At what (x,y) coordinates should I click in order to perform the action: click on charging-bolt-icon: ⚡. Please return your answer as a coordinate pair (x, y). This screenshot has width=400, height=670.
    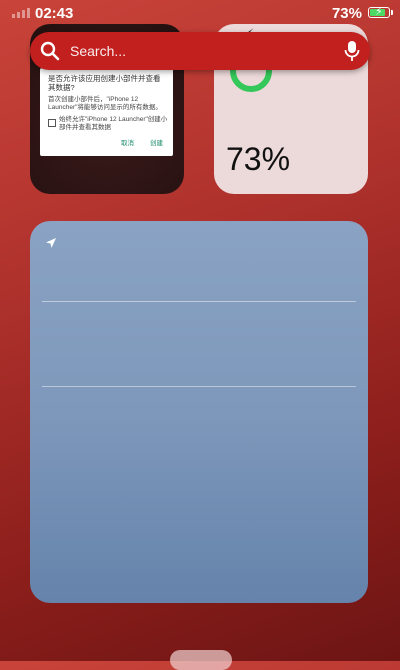
    Looking at the image, I should click on (379, 12).